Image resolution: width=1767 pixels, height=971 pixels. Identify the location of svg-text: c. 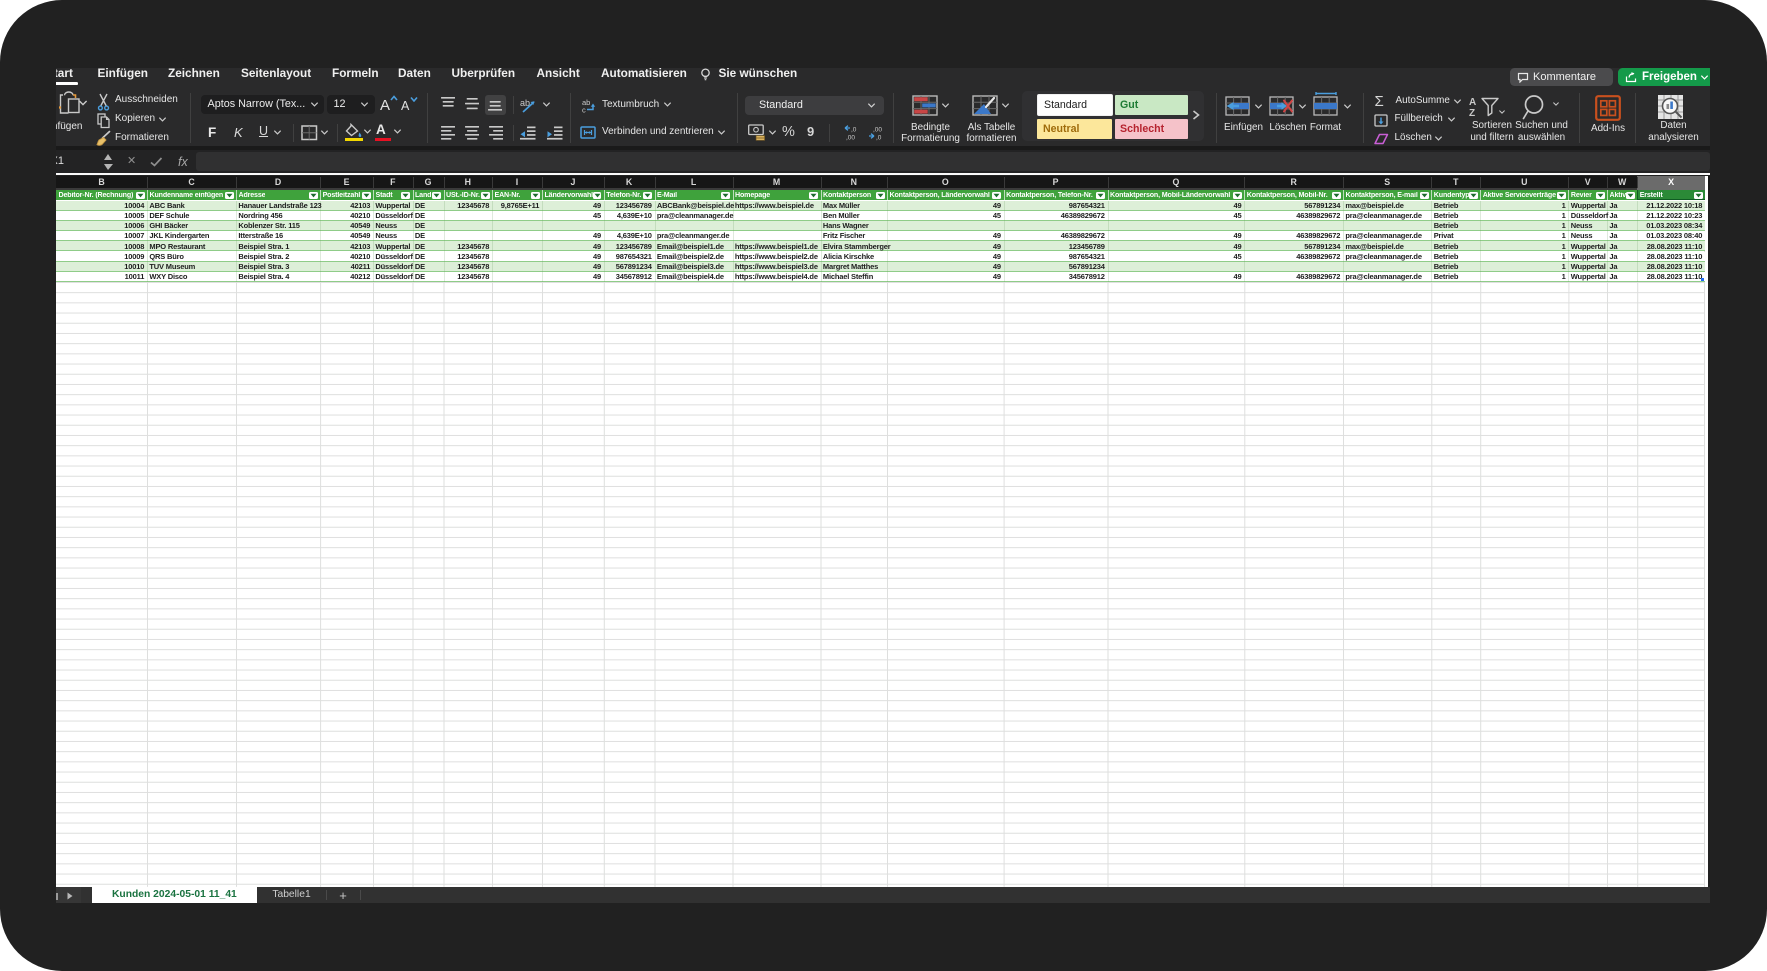
(584, 109).